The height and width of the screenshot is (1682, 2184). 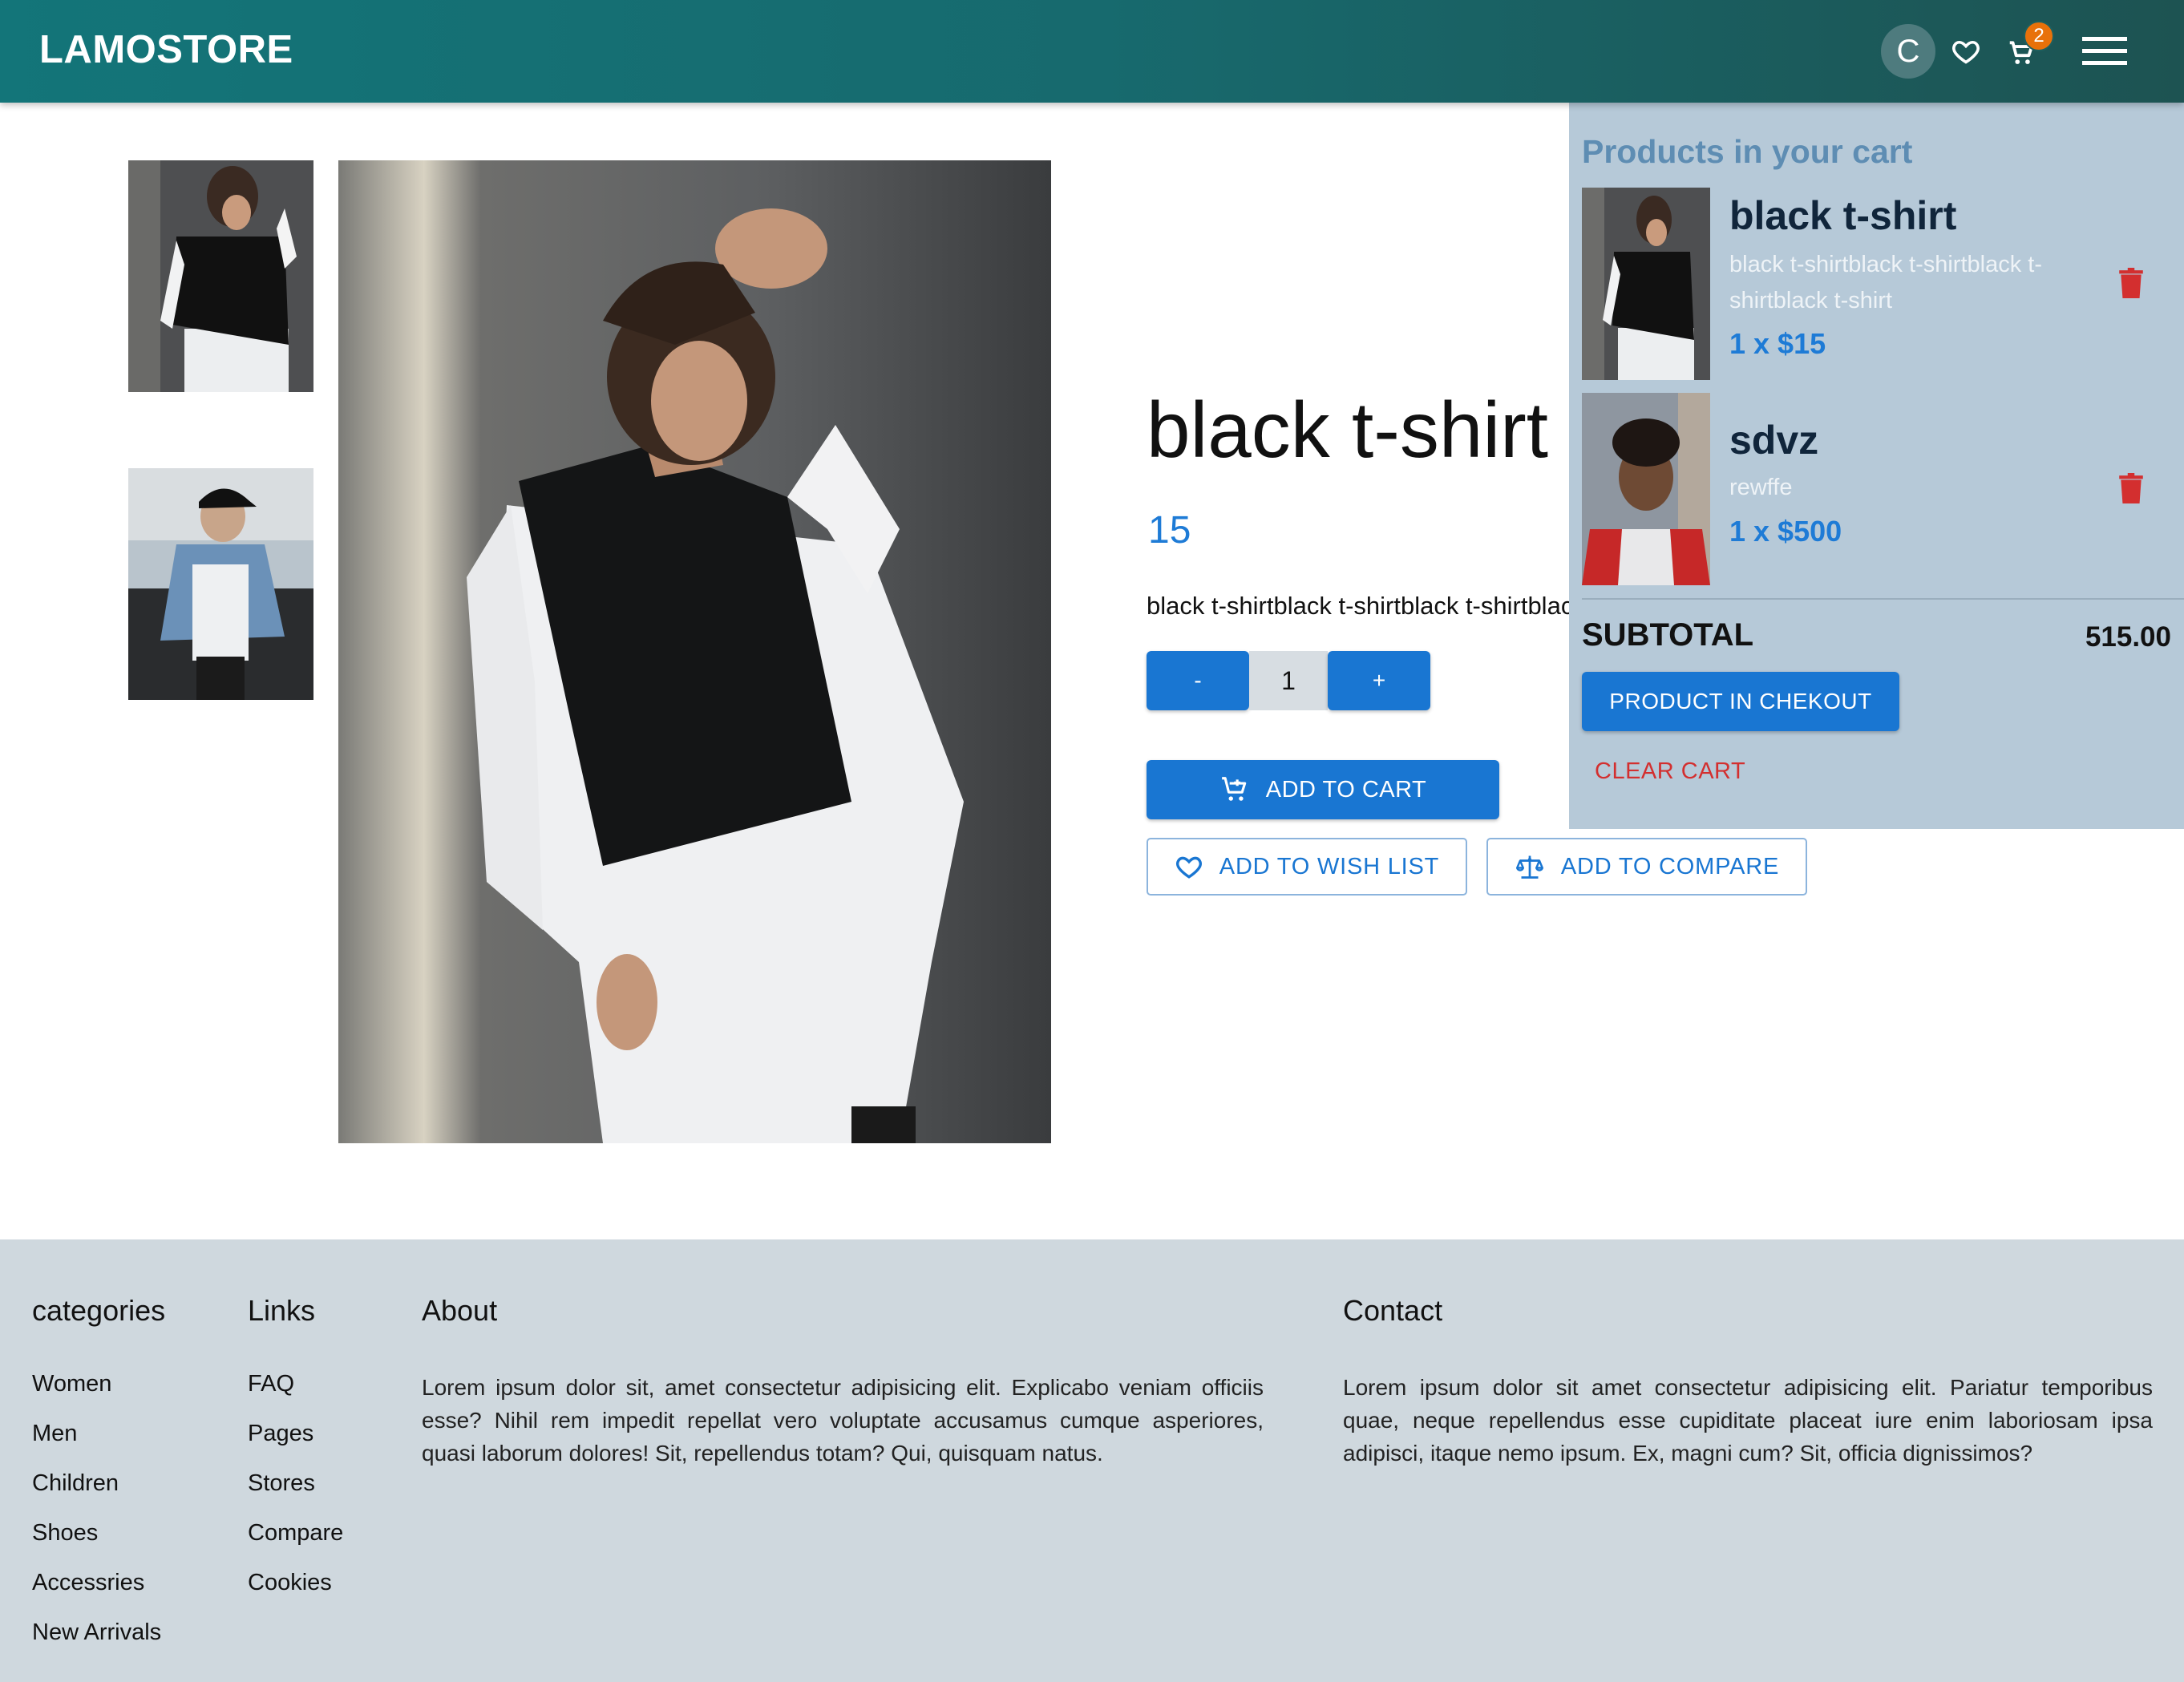 What do you see at coordinates (1908, 51) in the screenshot?
I see `user-avatar: C` at bounding box center [1908, 51].